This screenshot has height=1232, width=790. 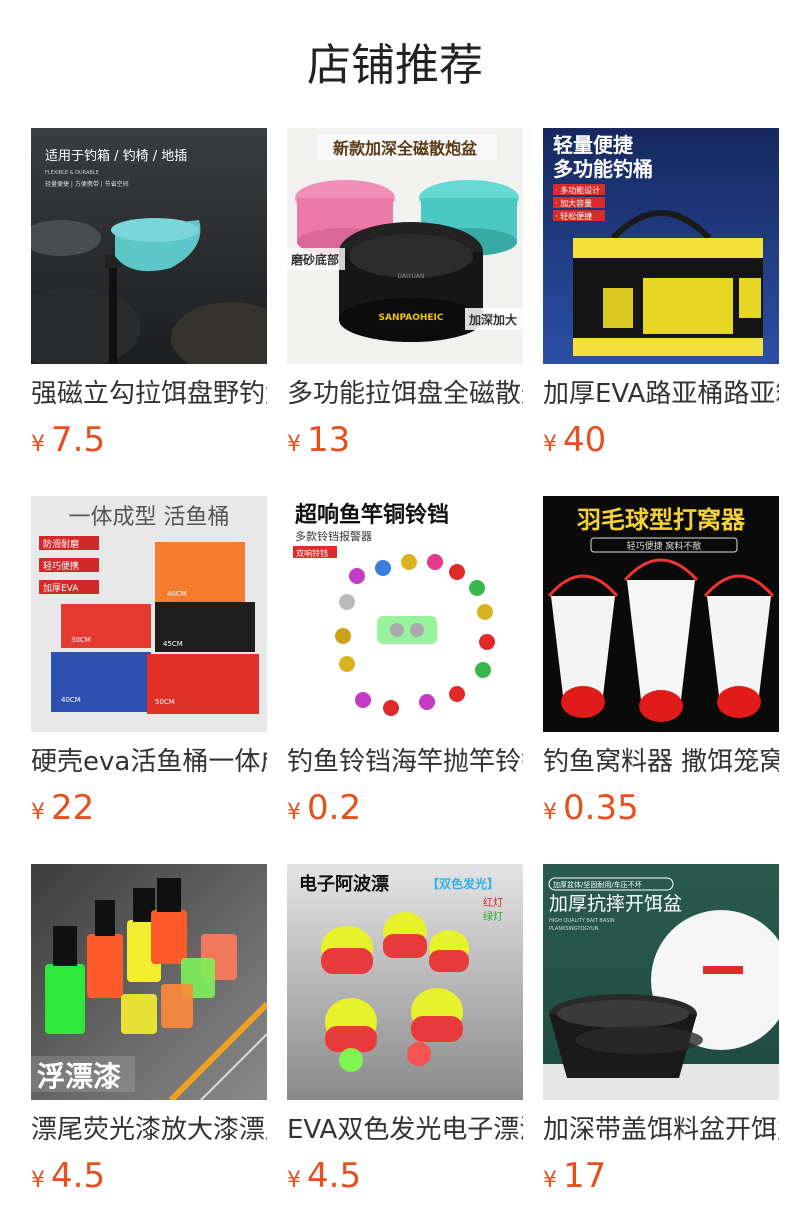 I want to click on fluorescent-paint-image: 浮漂漆, so click(x=149, y=982).